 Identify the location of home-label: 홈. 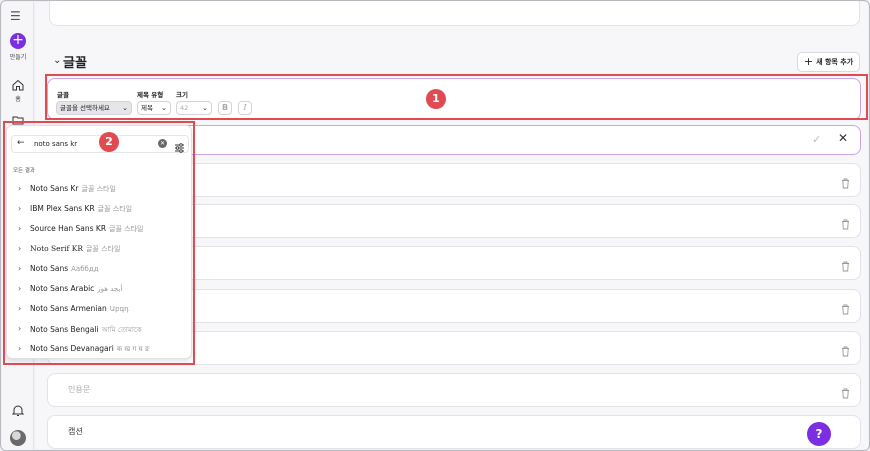
(18, 99).